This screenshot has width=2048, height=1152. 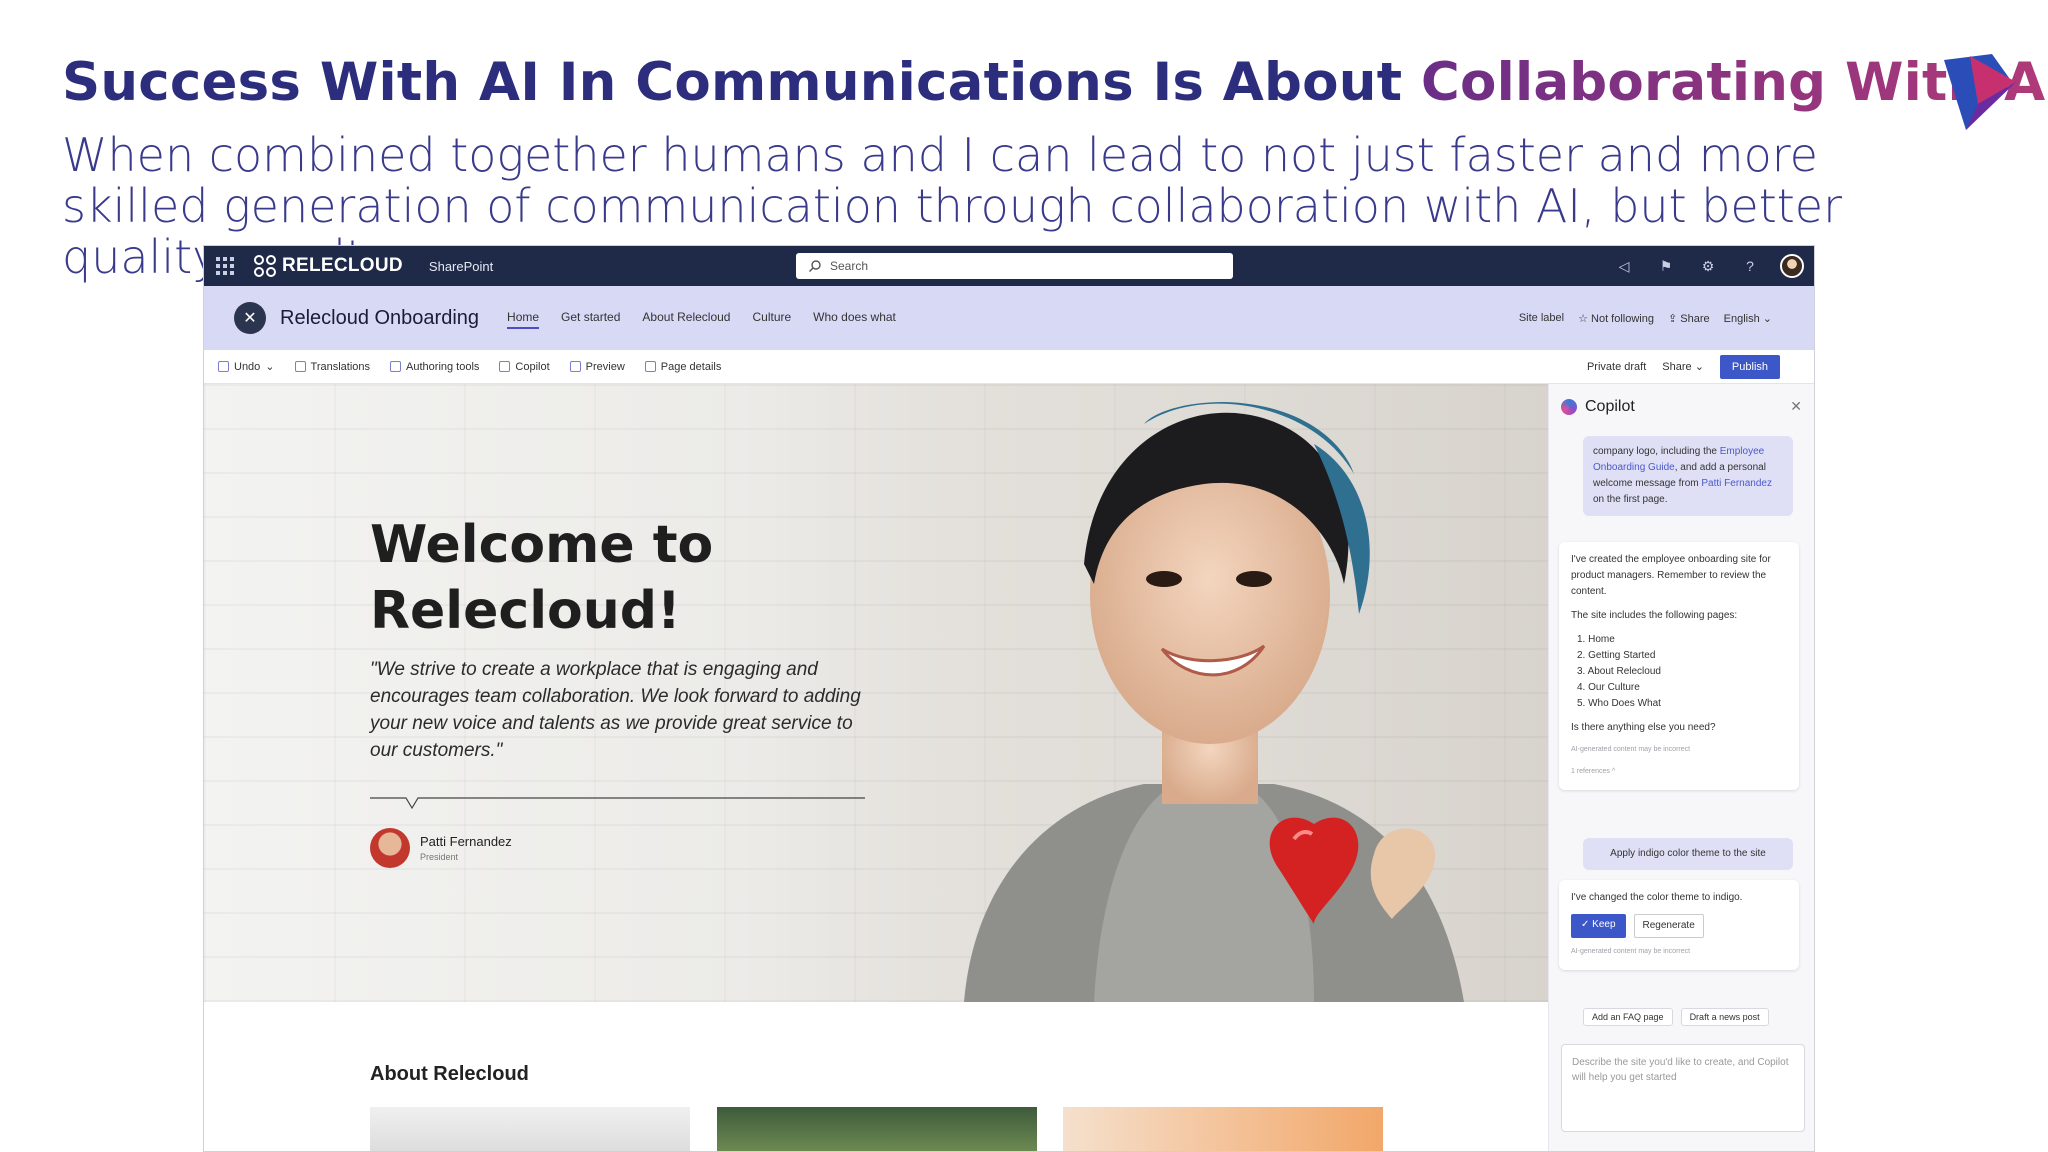 I want to click on brand: RELECLOUD, so click(x=328, y=266).